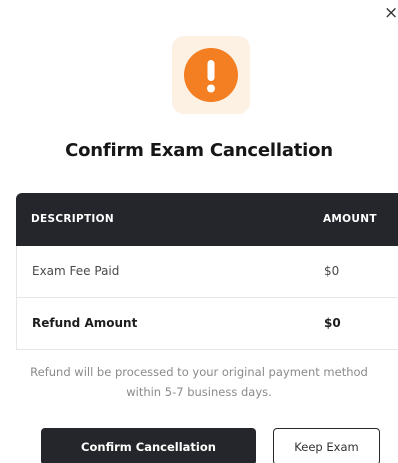  I want to click on keep-exam-button: Keep Exam, so click(326, 445).